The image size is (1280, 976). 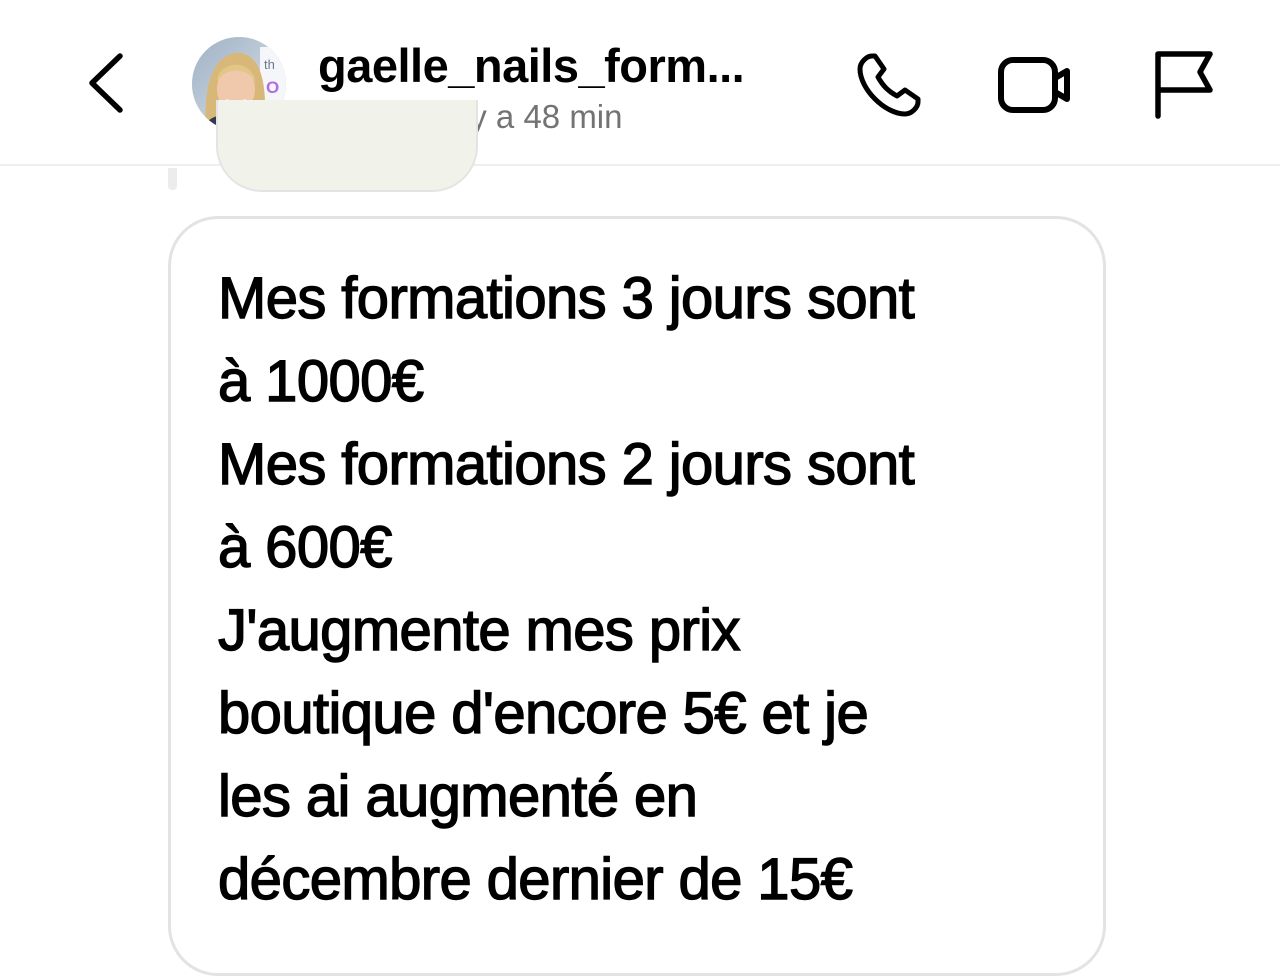 I want to click on message-line: les ai augmenté en, so click(x=457, y=796).